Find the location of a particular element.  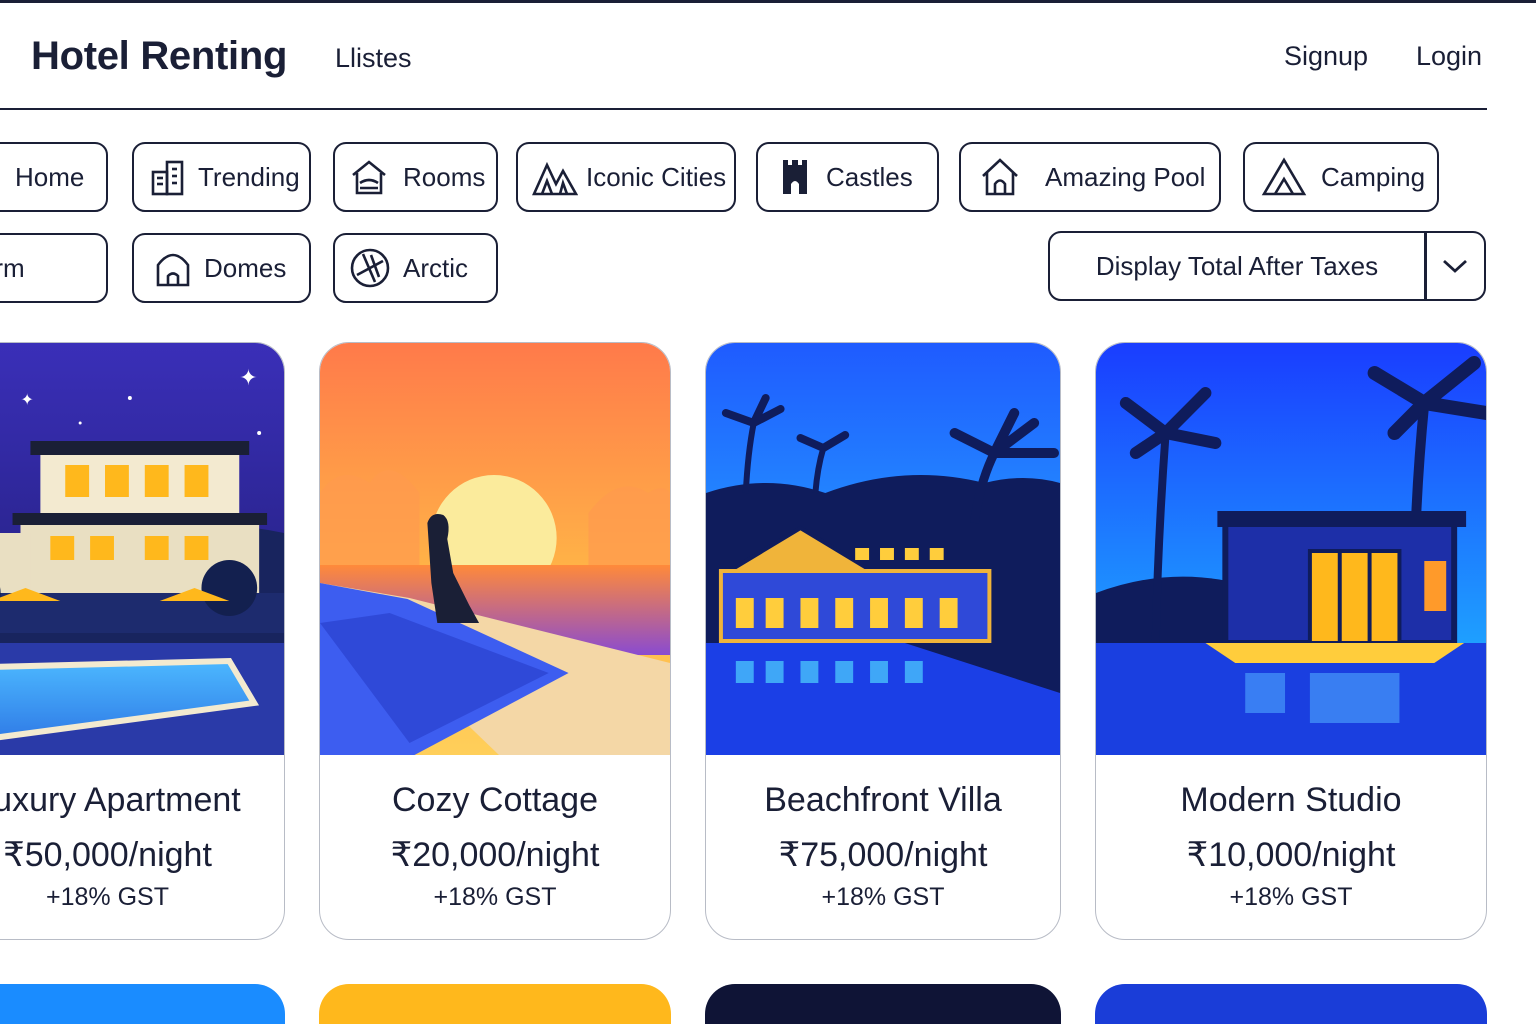

filter-label: Rooms is located at coordinates (444, 176).